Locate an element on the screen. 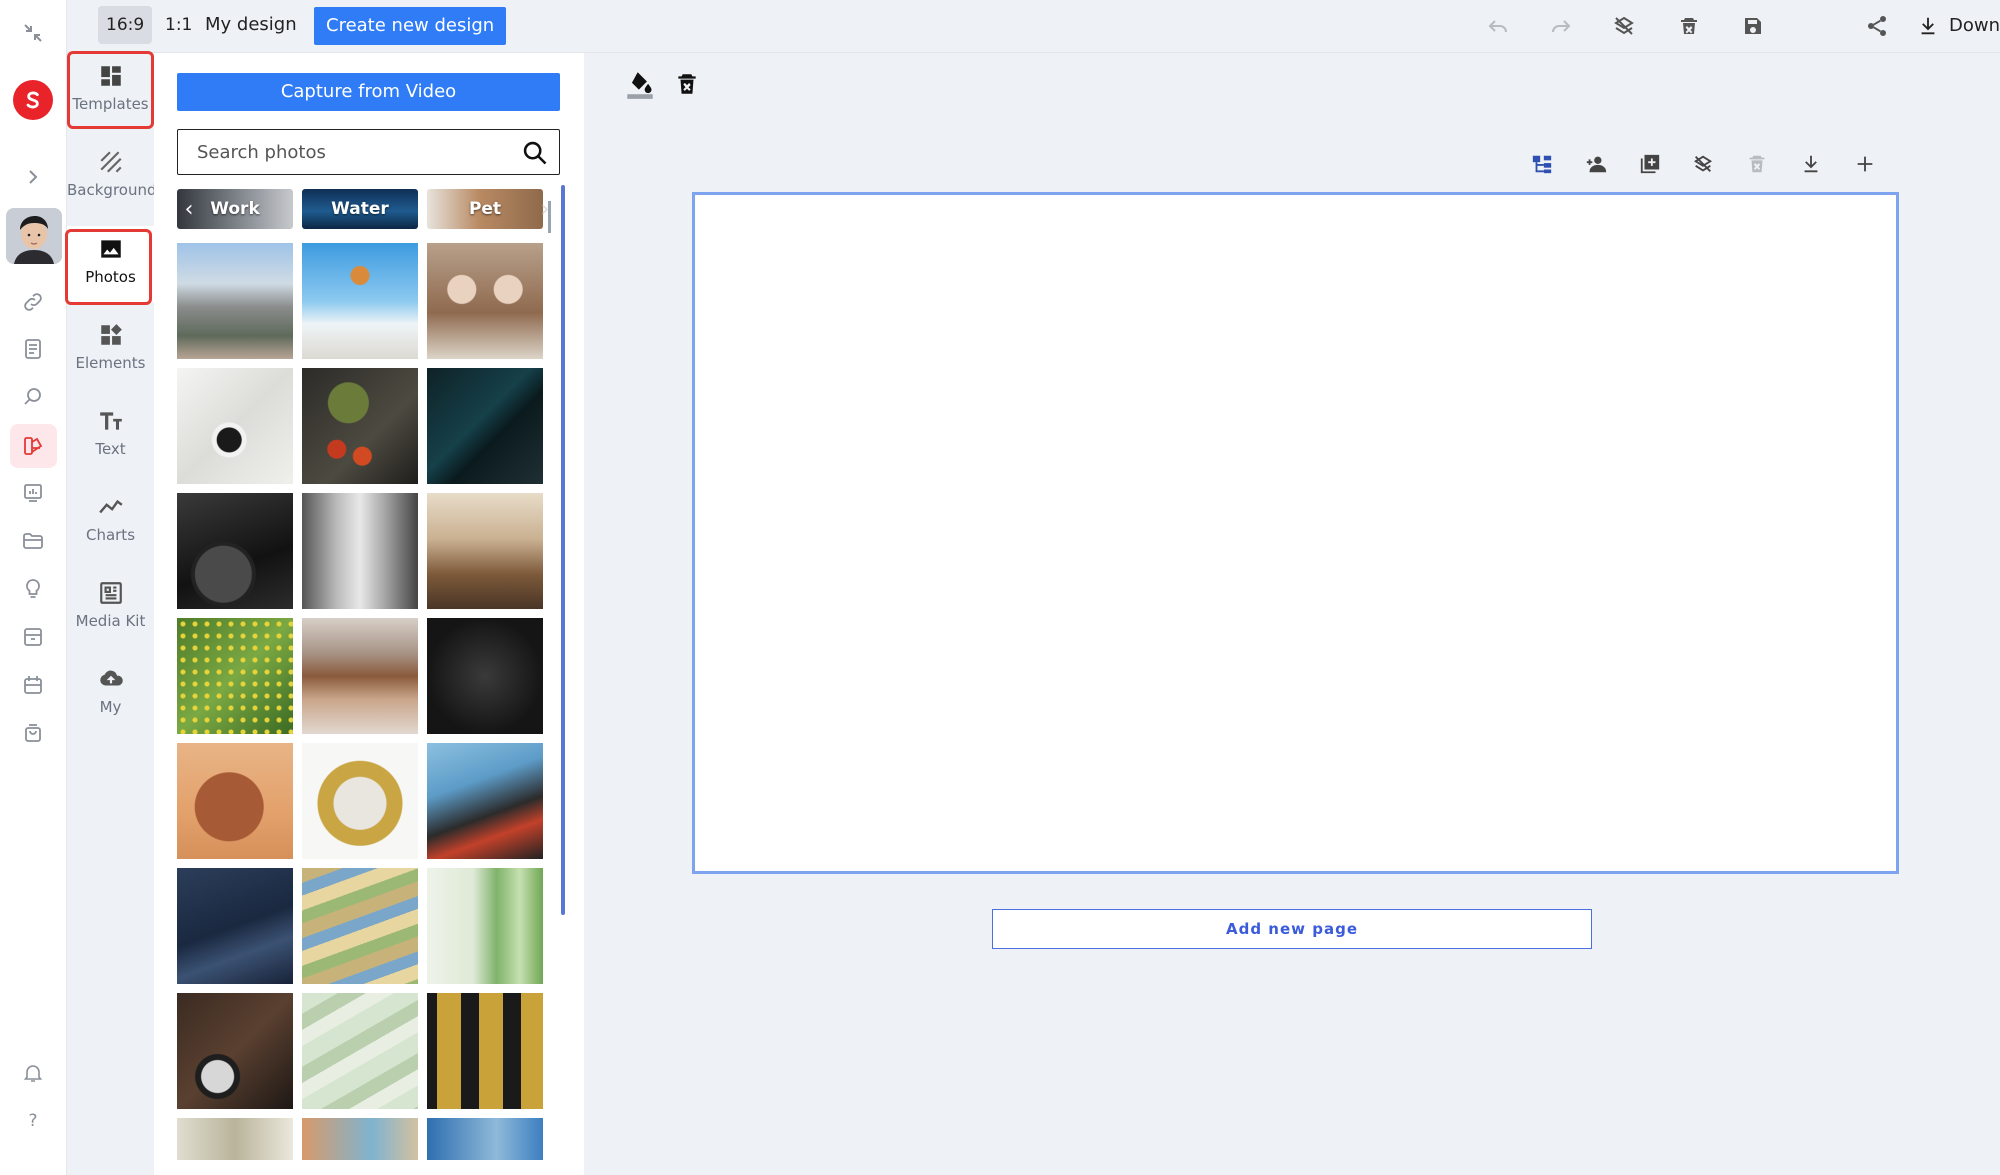 The width and height of the screenshot is (2000, 1175). search-box is located at coordinates (368, 152).